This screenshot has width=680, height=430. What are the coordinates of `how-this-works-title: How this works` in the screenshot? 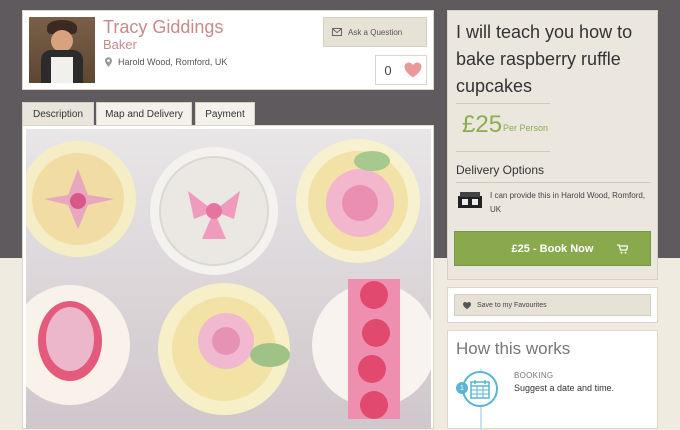 It's located at (513, 348).